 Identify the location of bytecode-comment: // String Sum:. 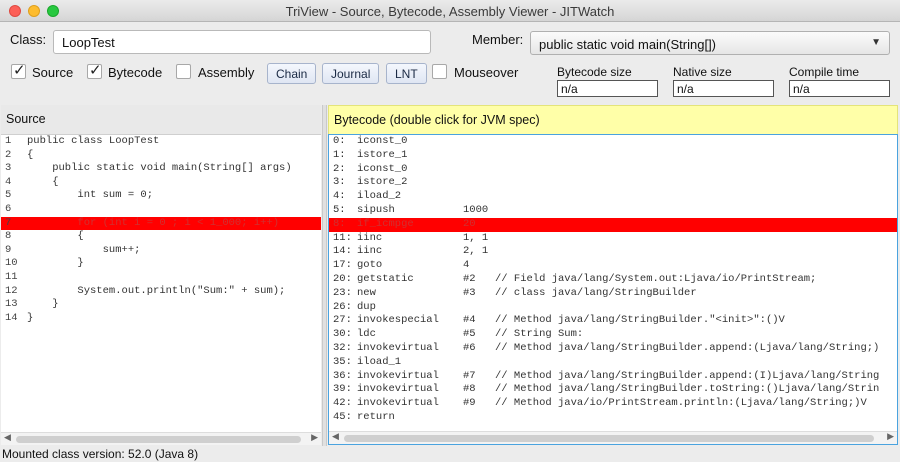
(539, 334).